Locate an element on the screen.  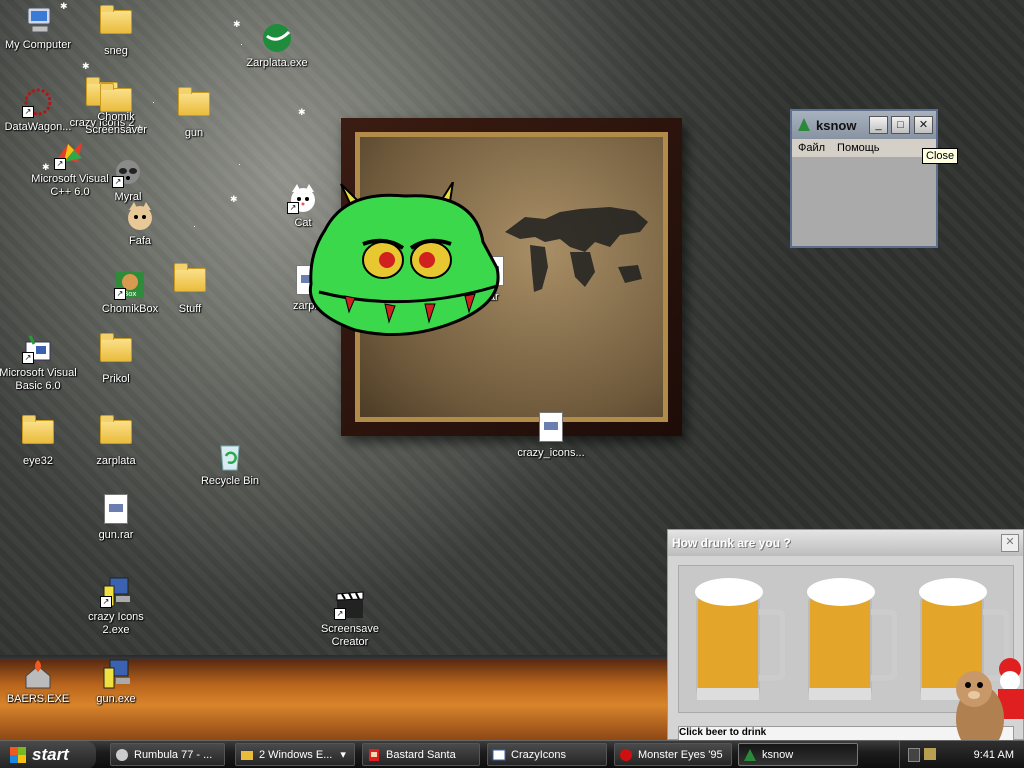
folder-prikol: Prikol is located at coordinates (116, 359).